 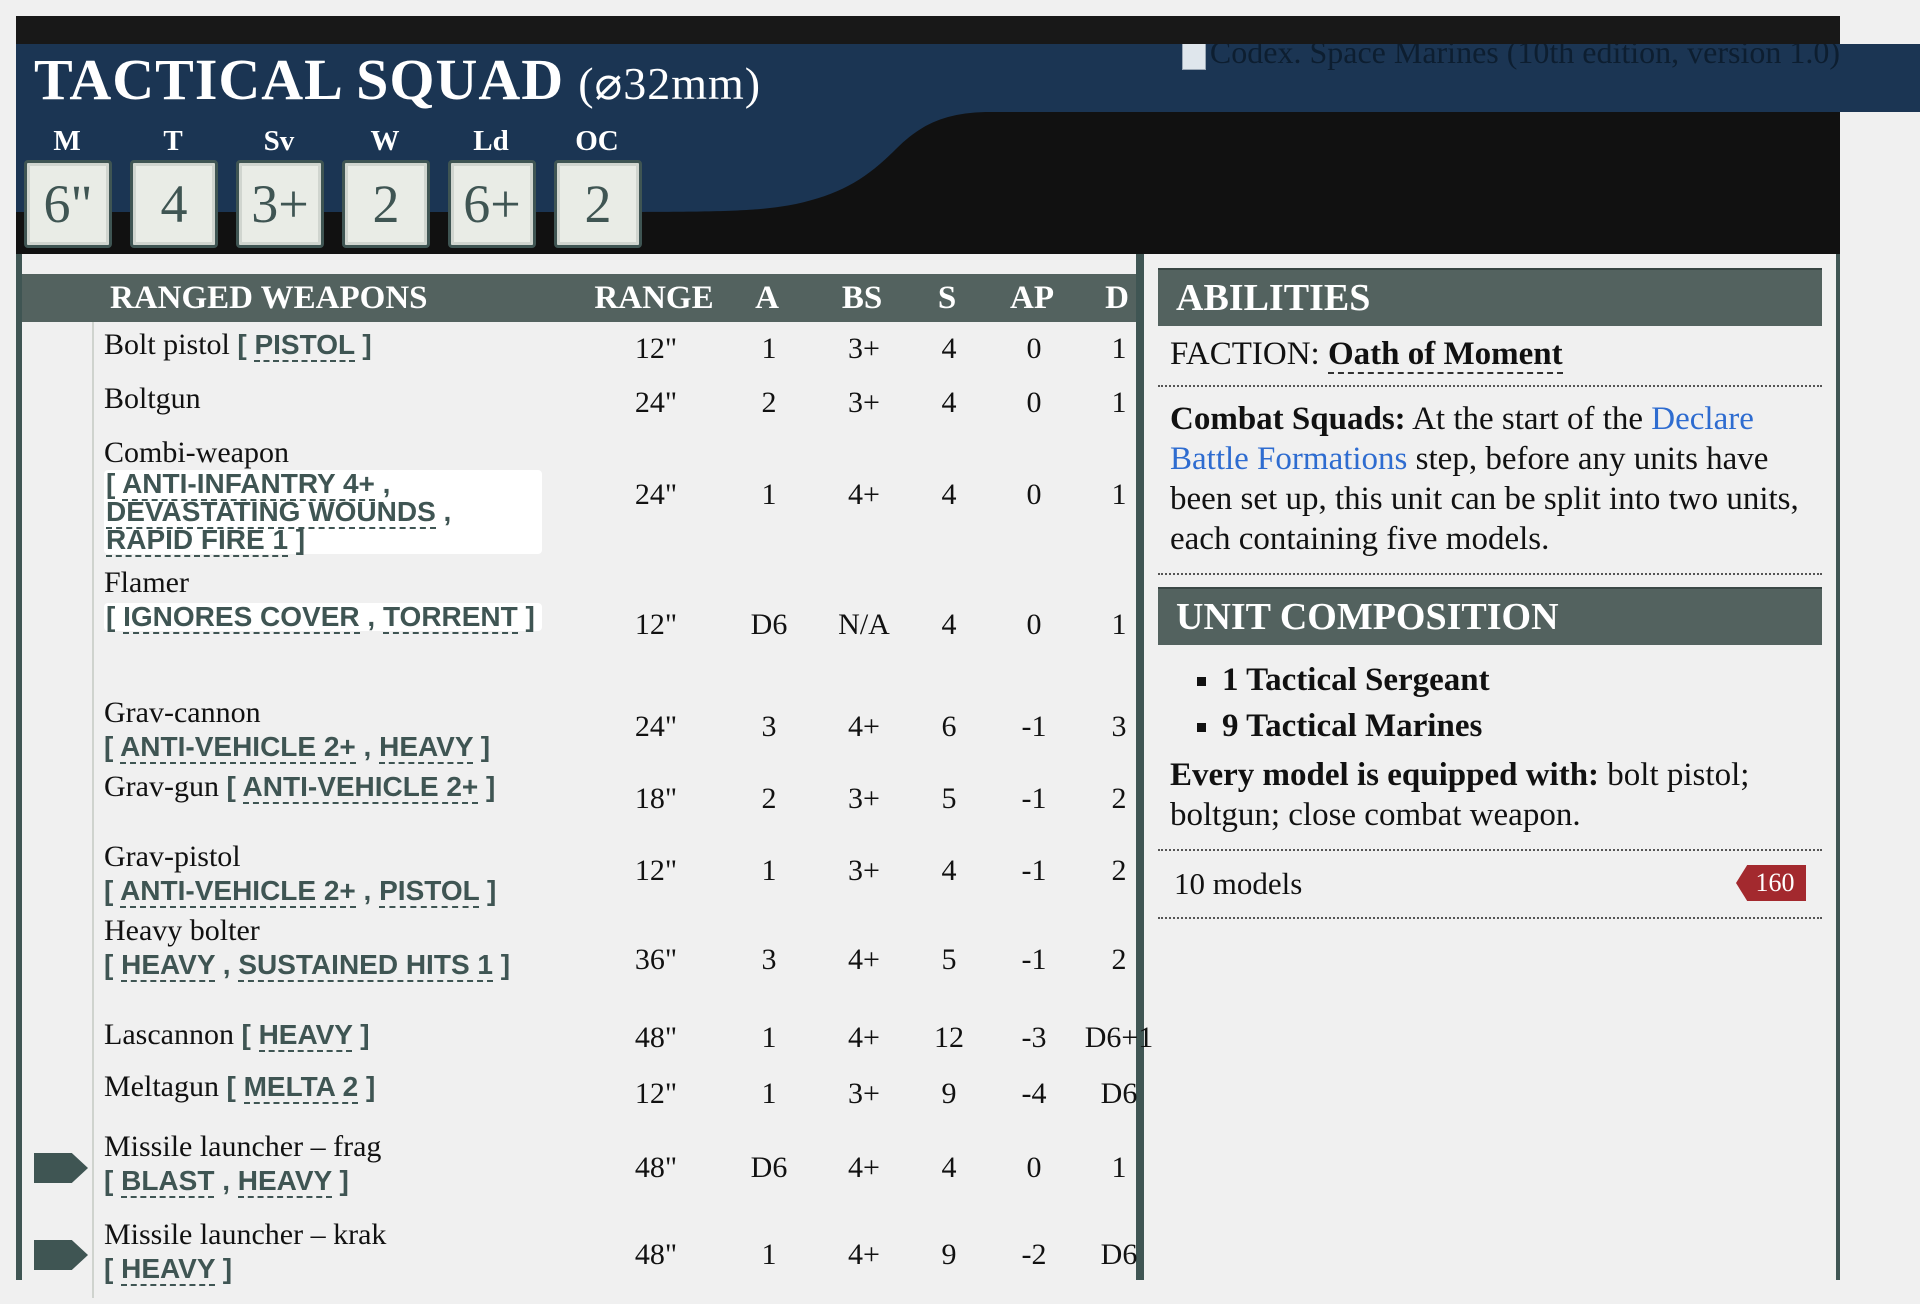 What do you see at coordinates (385, 141) in the screenshot?
I see `stat-label: W` at bounding box center [385, 141].